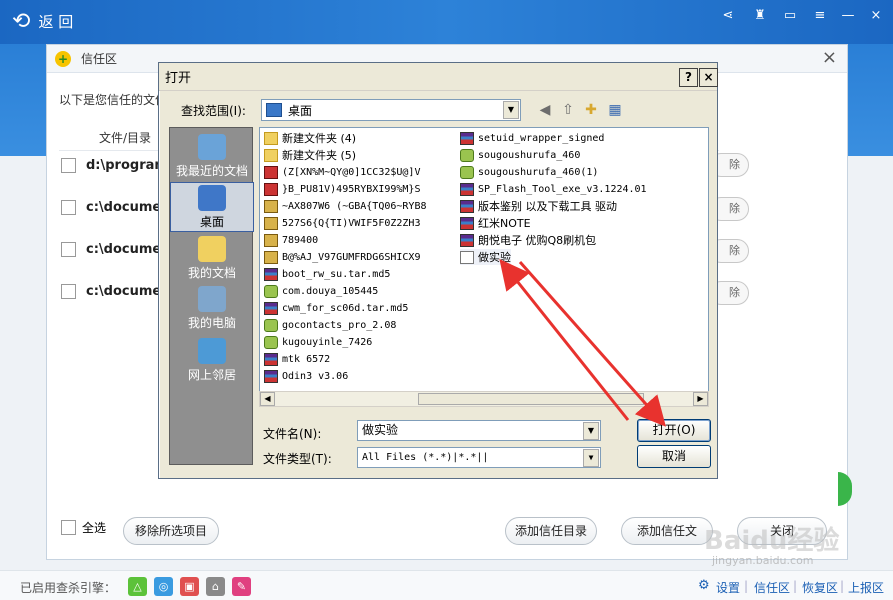 The height and width of the screenshot is (600, 893). Describe the element at coordinates (520, 155) in the screenshot. I see `file-item: sougoushurufa_460` at that location.